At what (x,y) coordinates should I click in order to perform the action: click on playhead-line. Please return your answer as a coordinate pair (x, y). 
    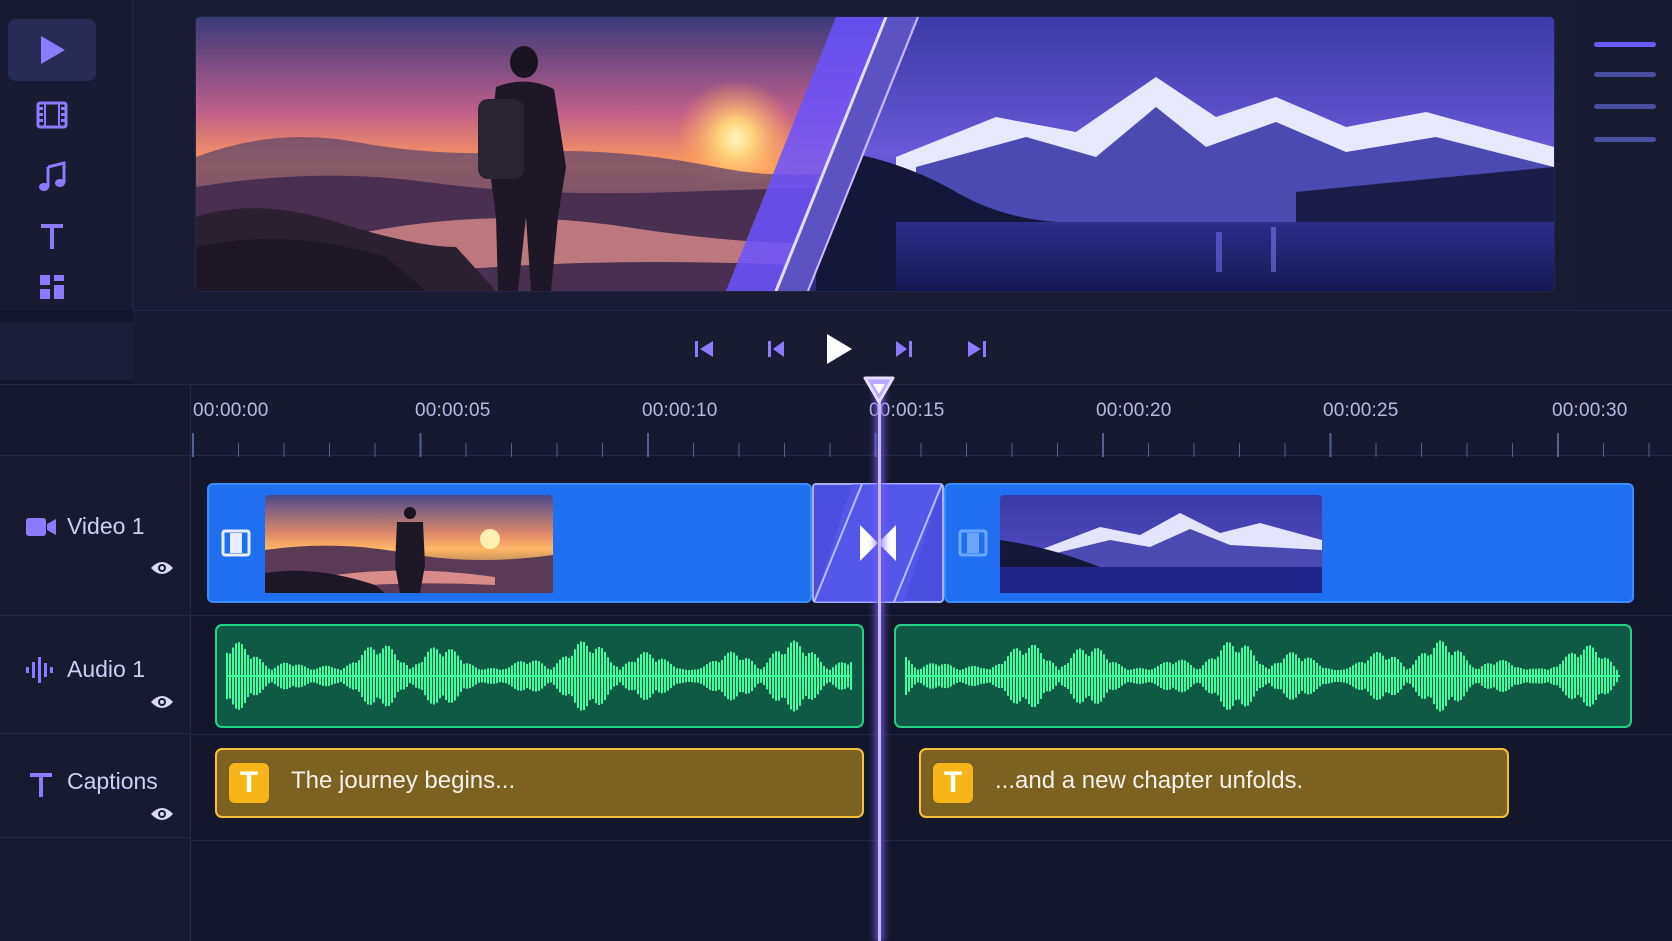
    Looking at the image, I should click on (879, 662).